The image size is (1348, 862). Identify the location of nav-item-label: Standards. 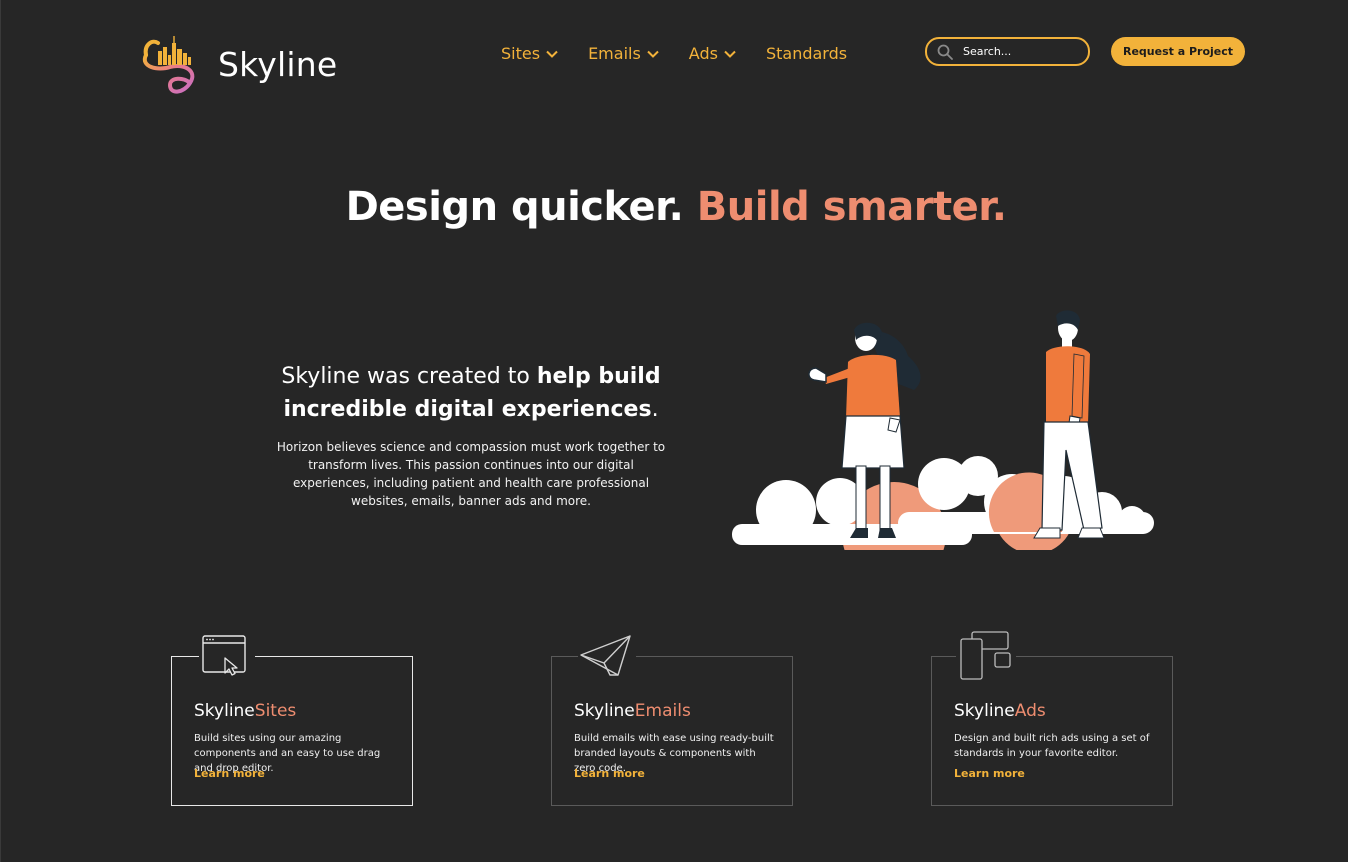
(806, 53).